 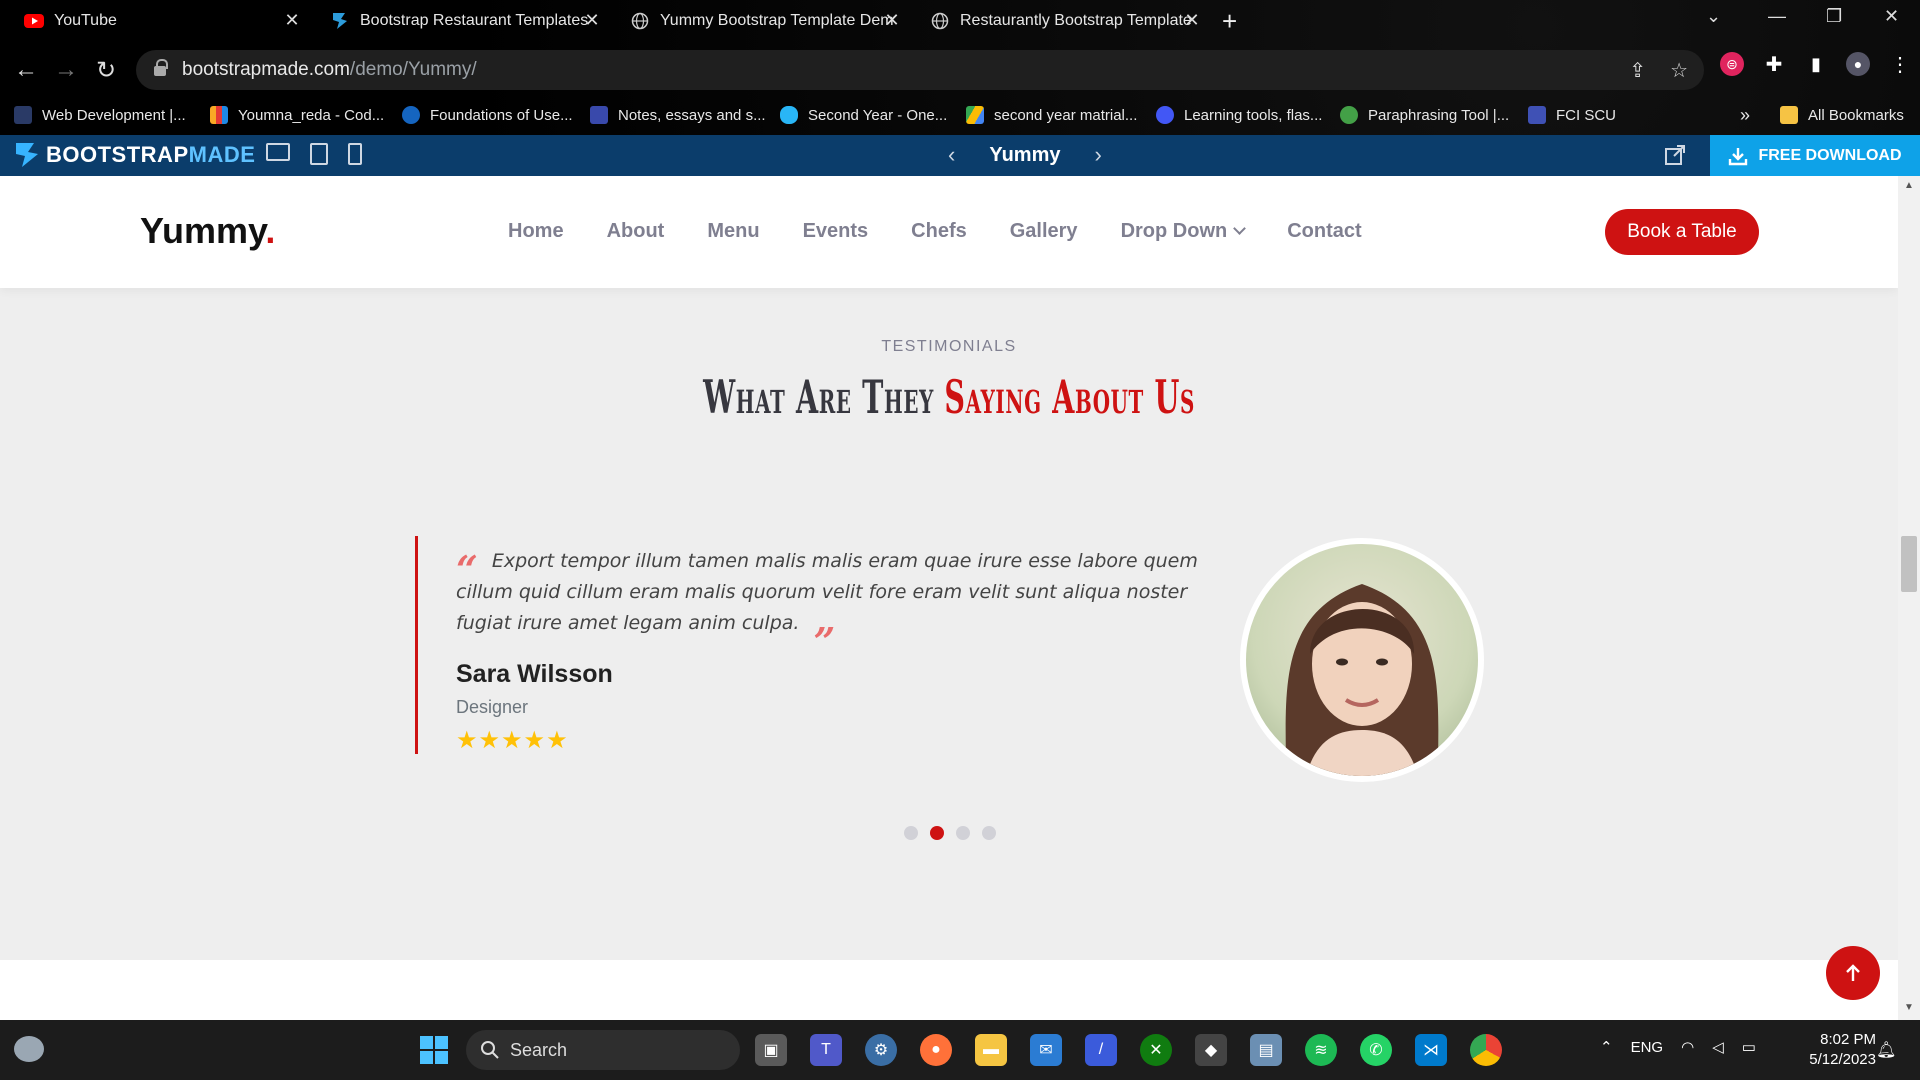 What do you see at coordinates (1211, 1050) in the screenshot?
I see `unity-icon: ◆` at bounding box center [1211, 1050].